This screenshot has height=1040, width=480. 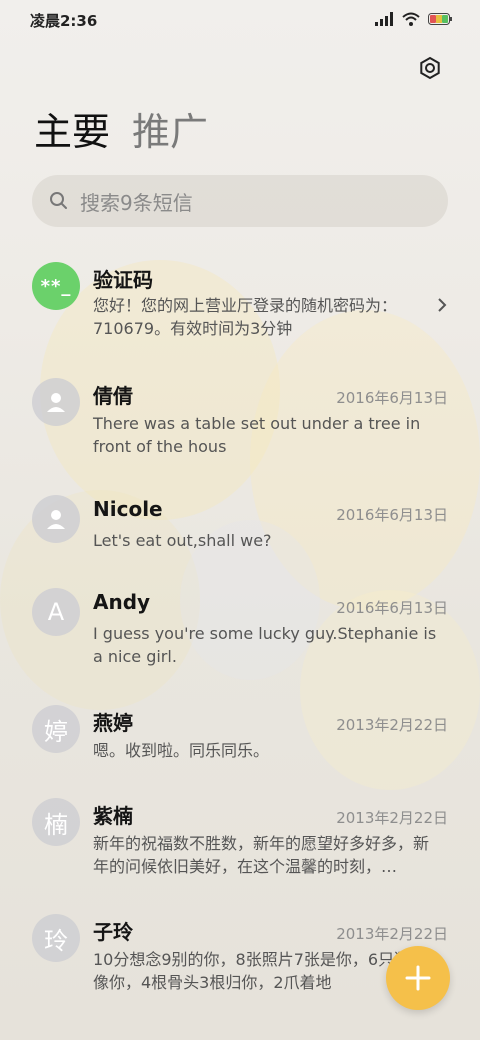 What do you see at coordinates (170, 132) in the screenshot?
I see `tab-promotions: 推广` at bounding box center [170, 132].